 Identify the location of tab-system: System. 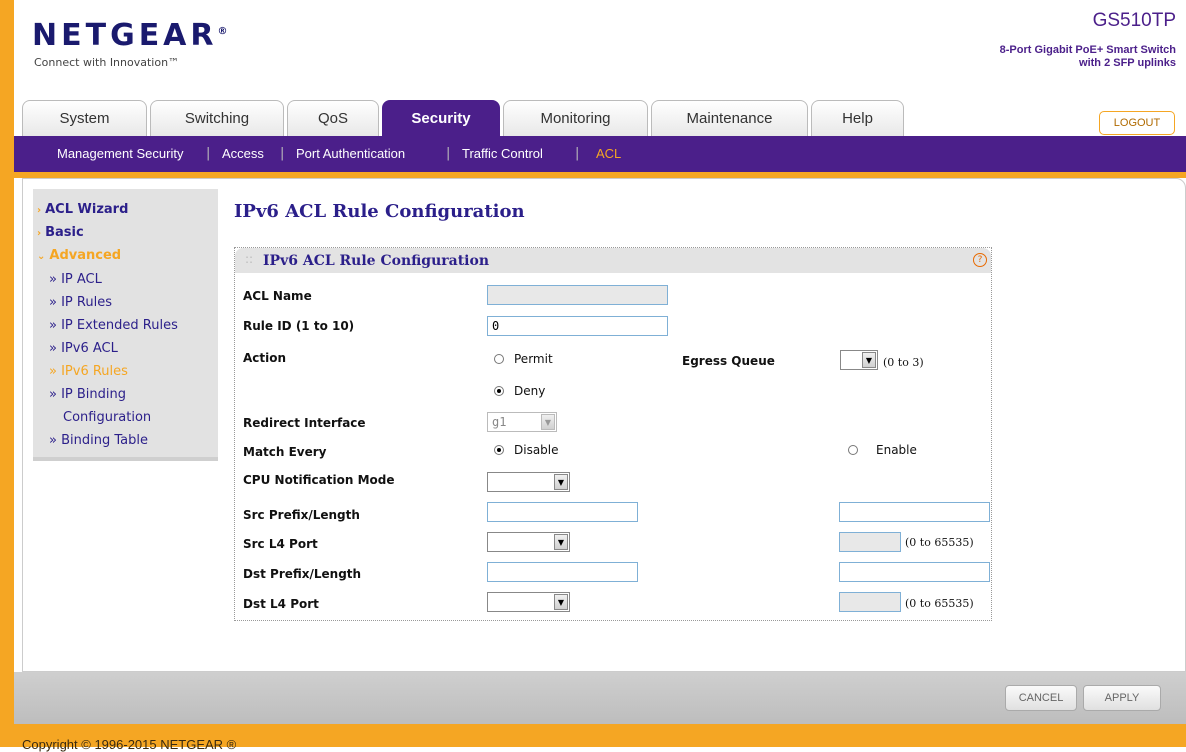
(84, 118).